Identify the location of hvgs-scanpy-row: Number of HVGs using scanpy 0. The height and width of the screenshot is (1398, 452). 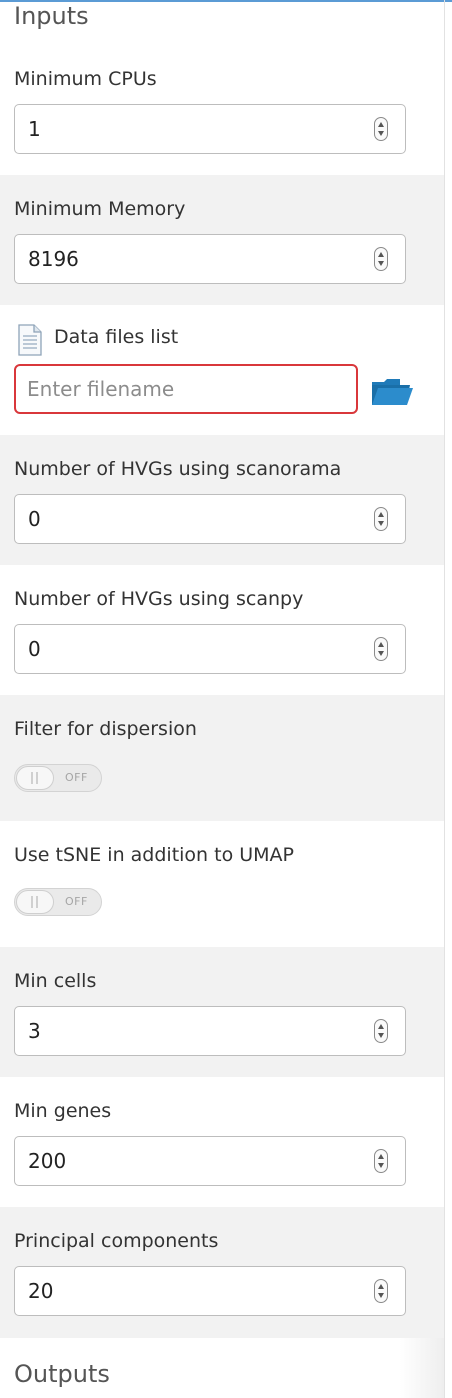
(222, 630).